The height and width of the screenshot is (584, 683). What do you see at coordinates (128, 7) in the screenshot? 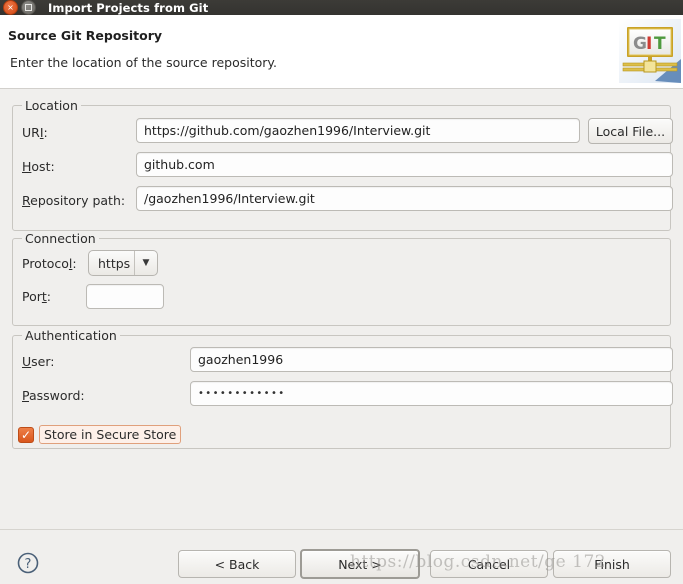
I see `window-title: Import Projects from Git` at bounding box center [128, 7].